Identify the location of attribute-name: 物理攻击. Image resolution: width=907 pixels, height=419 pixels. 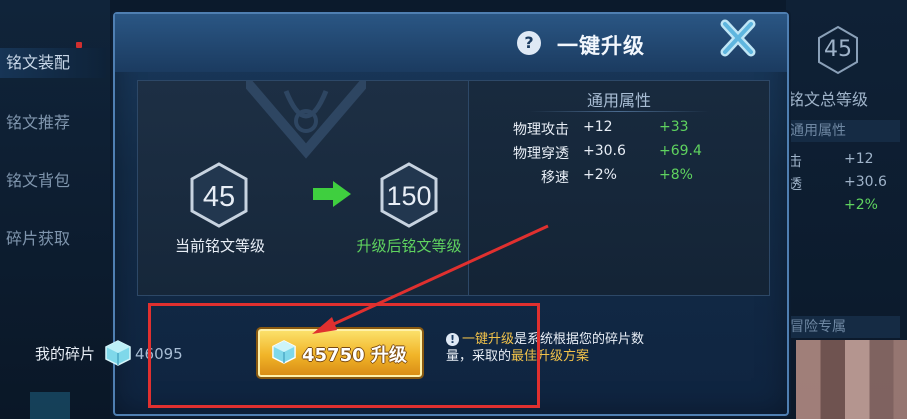
(541, 130).